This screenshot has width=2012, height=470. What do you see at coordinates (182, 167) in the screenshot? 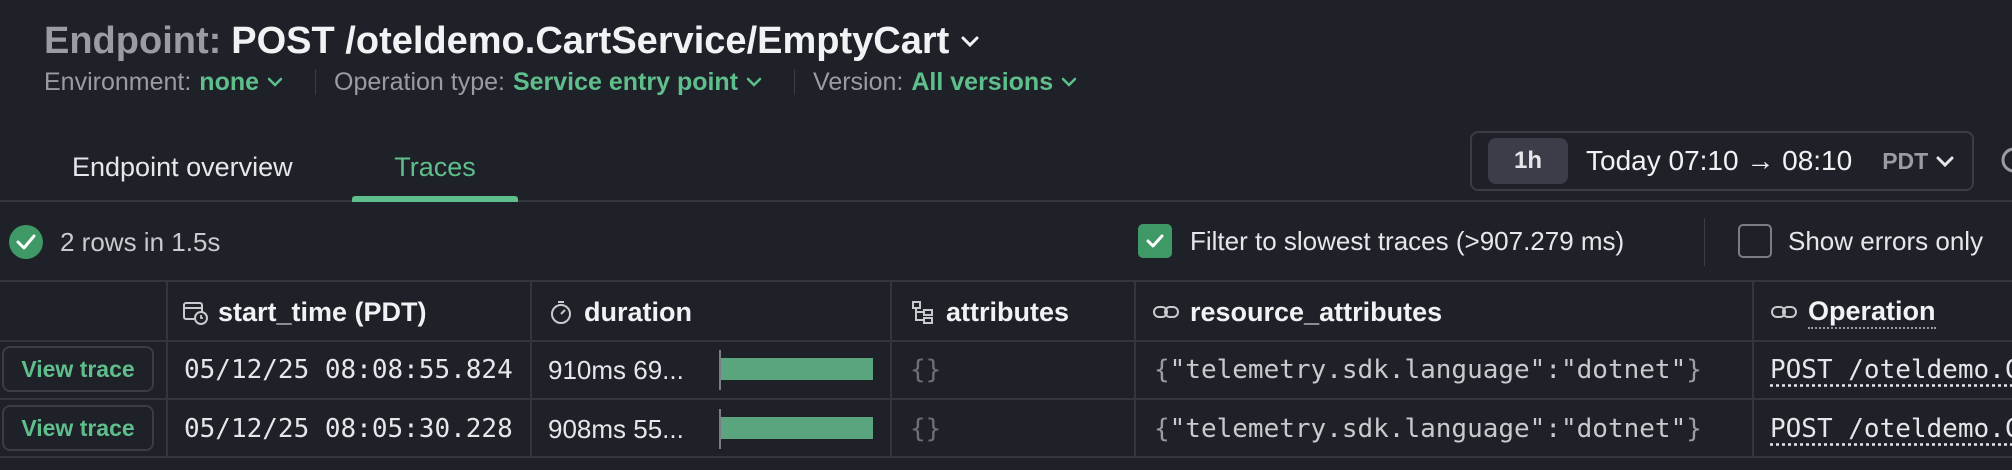
I see `tab-endpoint-overview: Endpoint overview` at bounding box center [182, 167].